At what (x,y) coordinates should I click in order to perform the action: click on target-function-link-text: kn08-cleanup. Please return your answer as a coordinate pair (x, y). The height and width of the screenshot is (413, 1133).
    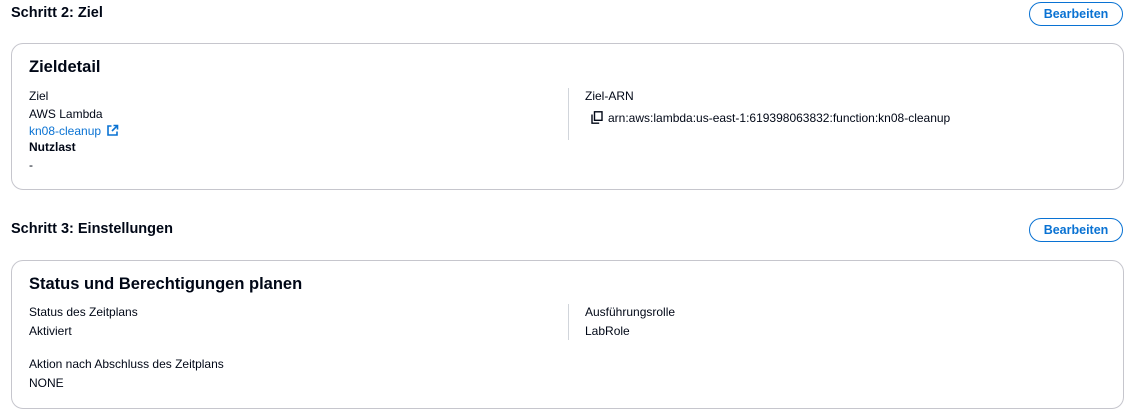
    Looking at the image, I should click on (65, 131).